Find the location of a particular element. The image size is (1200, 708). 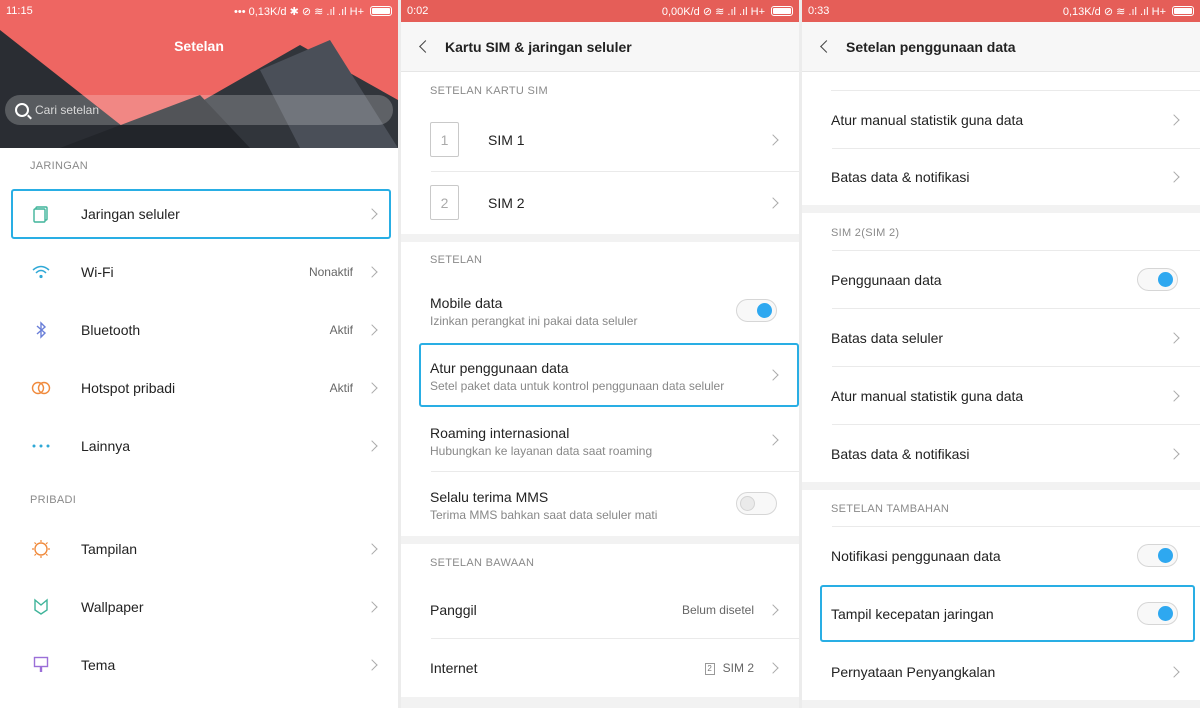

settings-item-display: Tampilan is located at coordinates (199, 549).